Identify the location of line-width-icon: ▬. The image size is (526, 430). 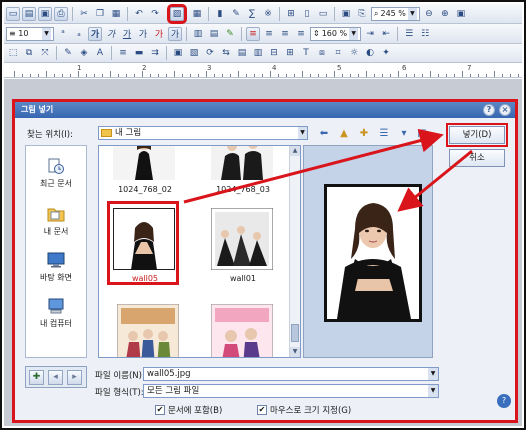
(139, 53).